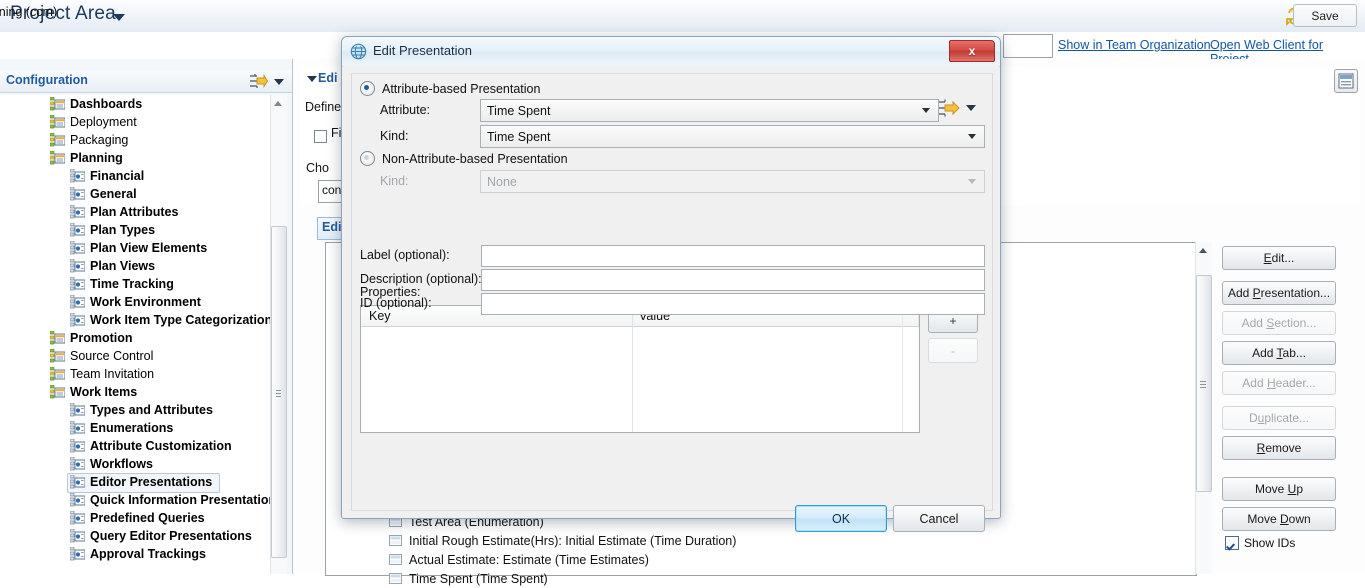  Describe the element at coordinates (320, 136) in the screenshot. I see `filter-checkbox` at that location.